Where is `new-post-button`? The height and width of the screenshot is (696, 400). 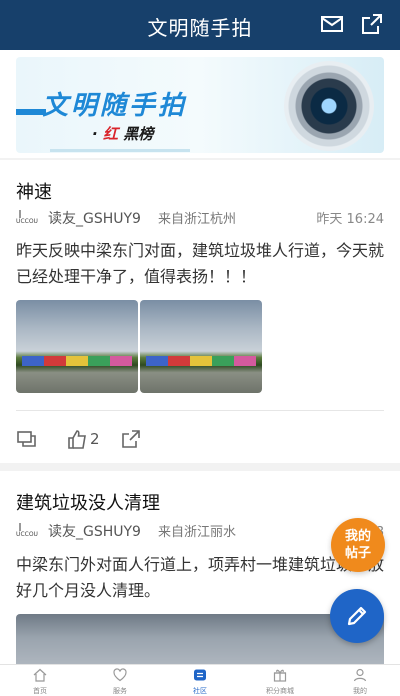 new-post-button is located at coordinates (357, 616).